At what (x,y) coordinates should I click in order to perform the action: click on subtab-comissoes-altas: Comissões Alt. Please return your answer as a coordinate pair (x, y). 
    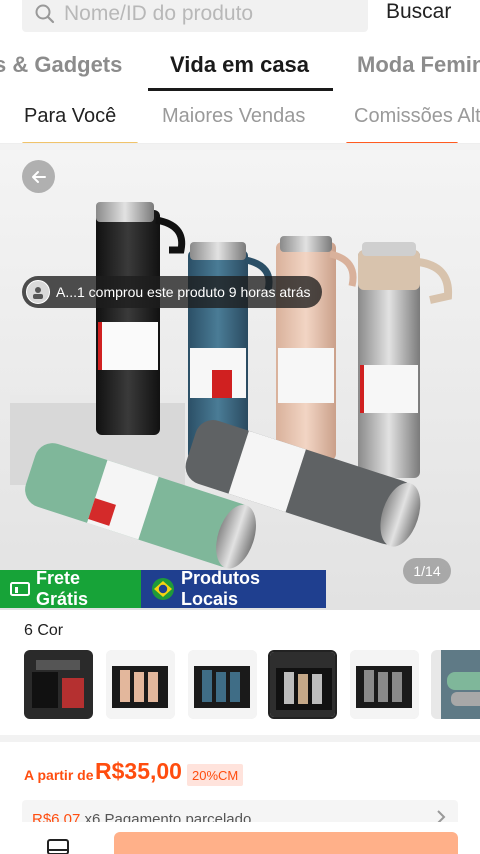
    Looking at the image, I should click on (417, 116).